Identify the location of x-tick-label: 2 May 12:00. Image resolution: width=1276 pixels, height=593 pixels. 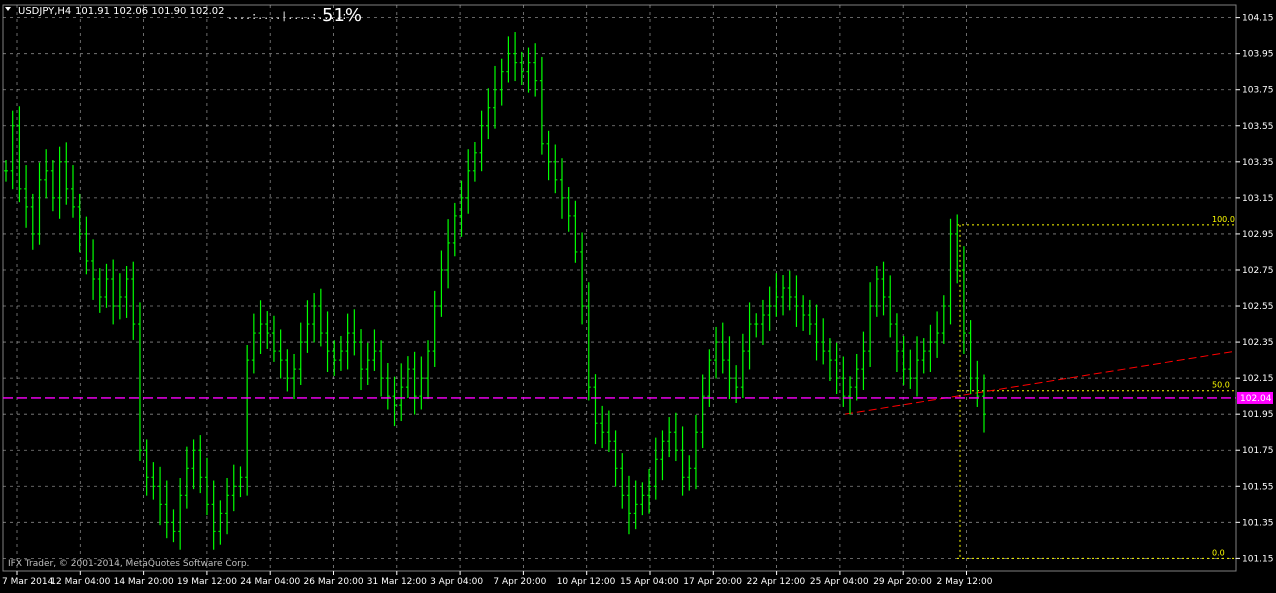
(965, 582).